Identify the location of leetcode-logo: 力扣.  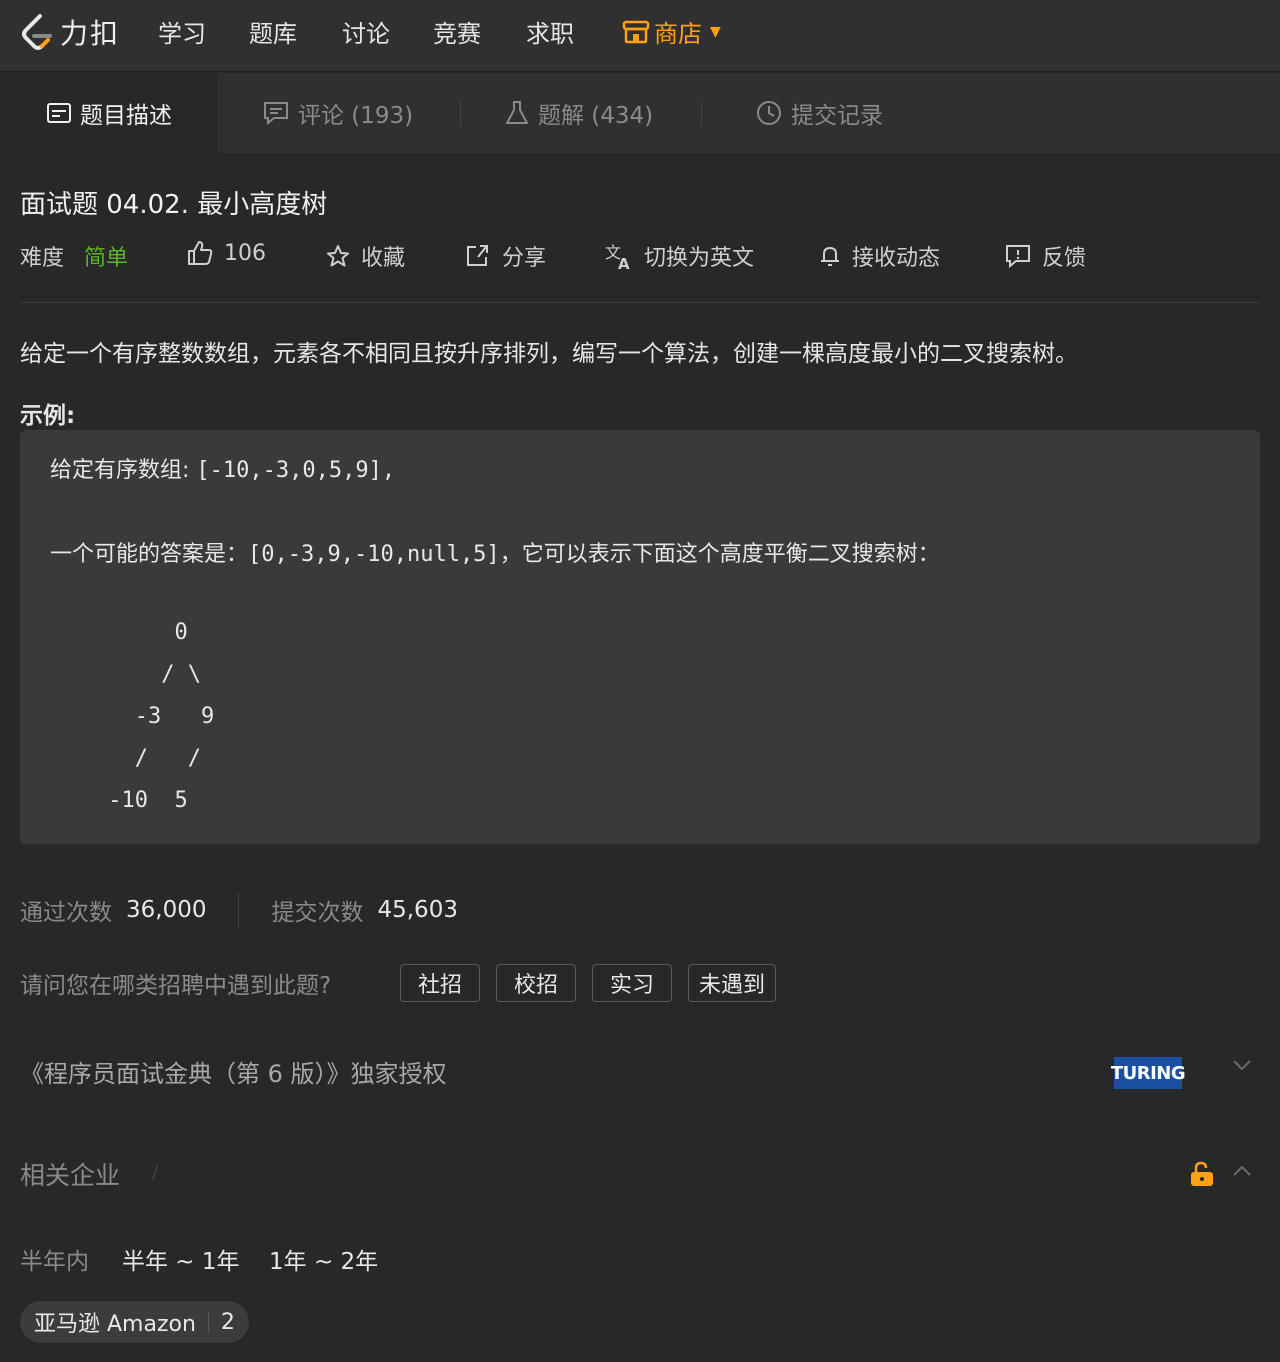
(70, 32).